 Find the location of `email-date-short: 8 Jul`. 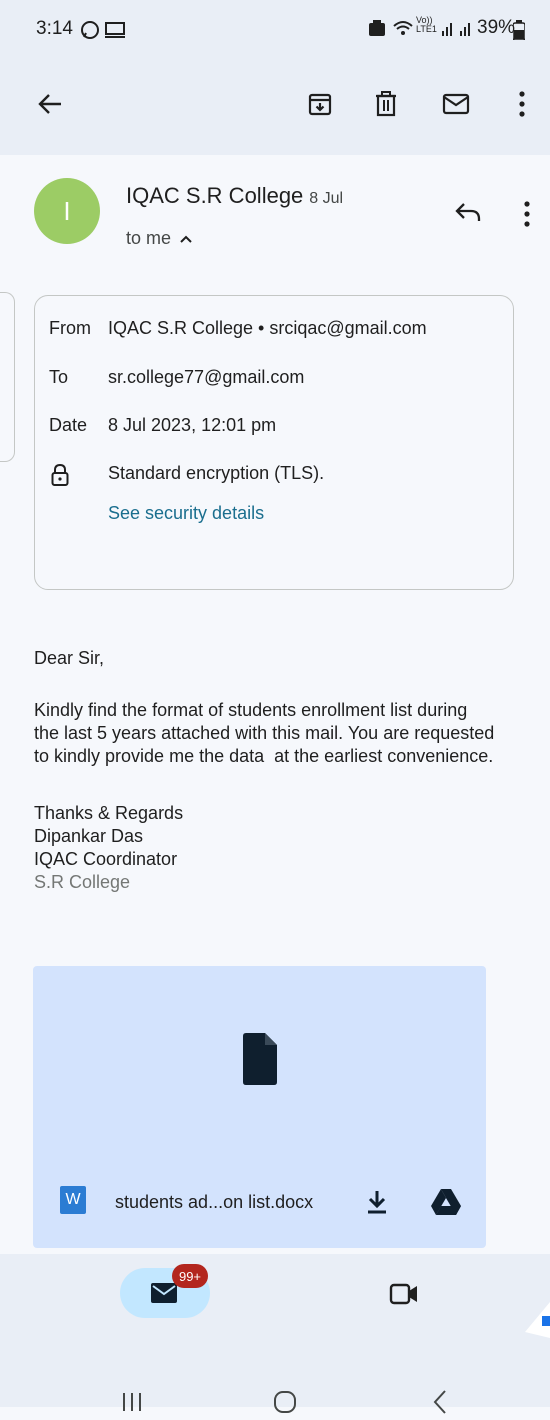

email-date-short: 8 Jul is located at coordinates (326, 198).